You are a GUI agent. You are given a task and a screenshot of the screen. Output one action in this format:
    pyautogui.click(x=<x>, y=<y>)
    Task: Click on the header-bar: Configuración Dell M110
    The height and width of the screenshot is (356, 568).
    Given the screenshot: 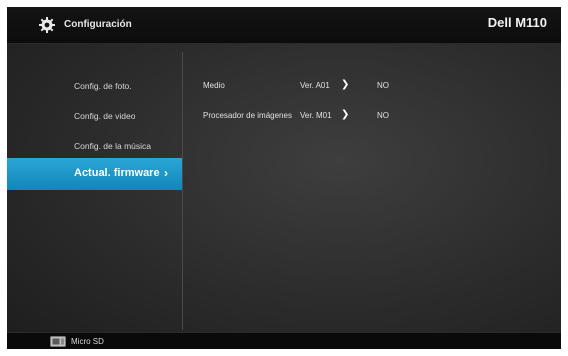 What is the action you would take?
    pyautogui.click(x=284, y=25)
    